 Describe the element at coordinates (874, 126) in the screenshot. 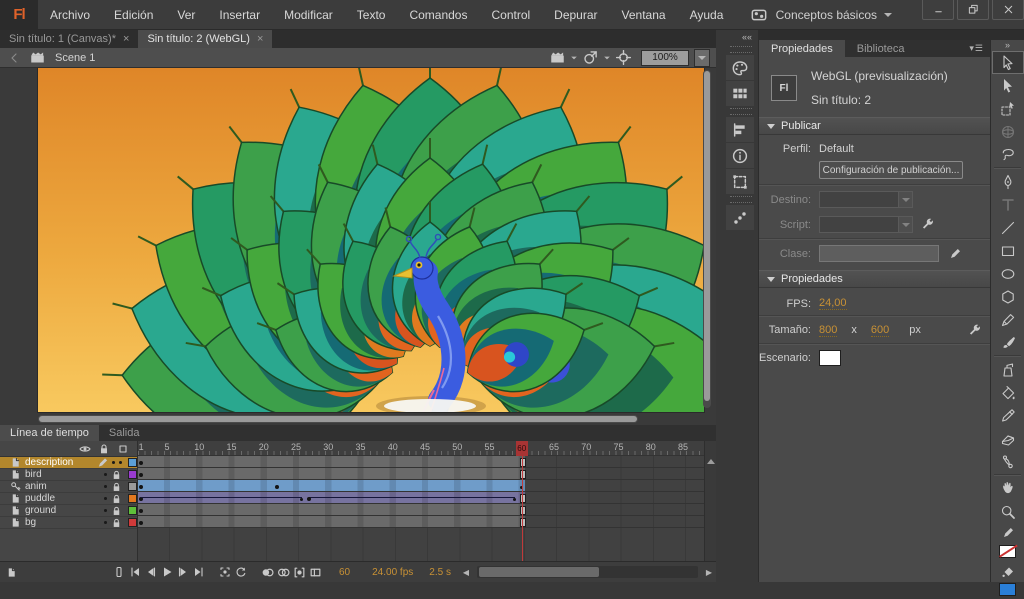

I see `section-publicar: Publicar` at that location.